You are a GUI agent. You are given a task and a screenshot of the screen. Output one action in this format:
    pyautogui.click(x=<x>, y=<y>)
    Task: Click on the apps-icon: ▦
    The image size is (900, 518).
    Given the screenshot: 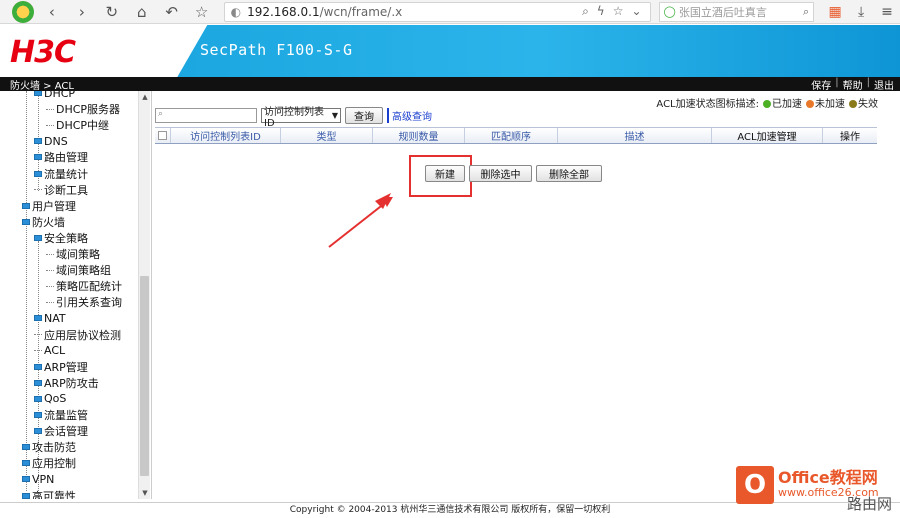 What is the action you would take?
    pyautogui.click(x=835, y=12)
    